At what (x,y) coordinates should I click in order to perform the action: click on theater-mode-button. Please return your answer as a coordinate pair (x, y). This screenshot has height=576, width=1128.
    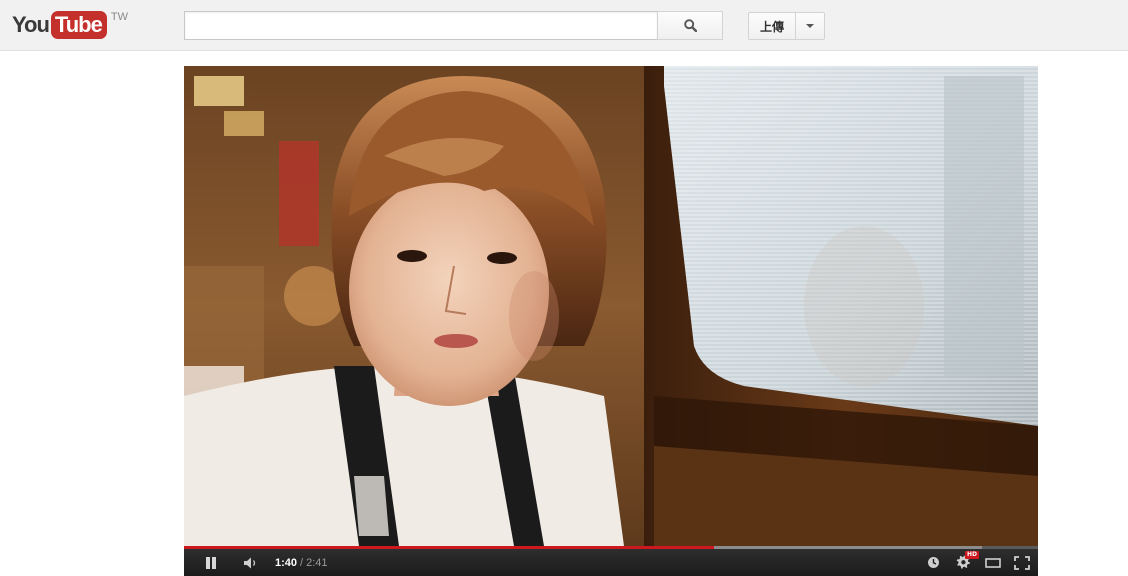
    Looking at the image, I should click on (993, 562).